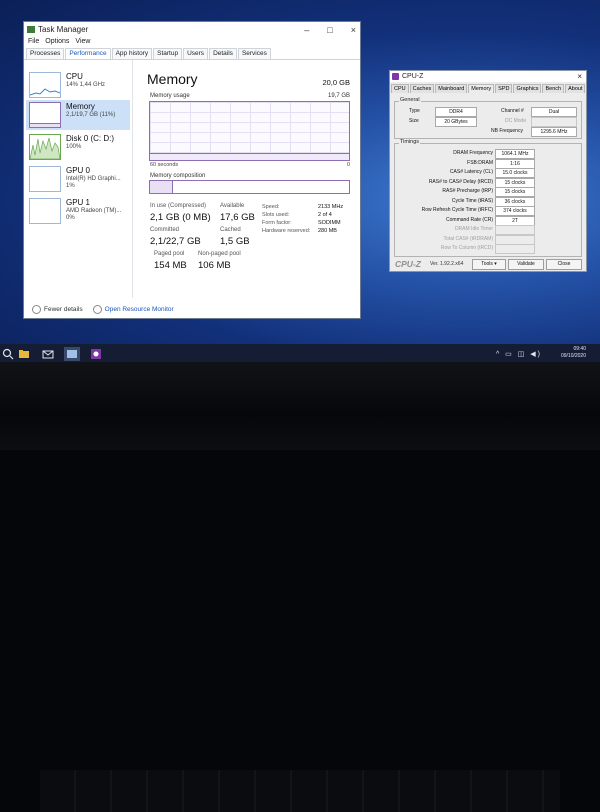 The width and height of the screenshot is (600, 812). Describe the element at coordinates (196, 53) in the screenshot. I see `tab-users: Users` at that location.